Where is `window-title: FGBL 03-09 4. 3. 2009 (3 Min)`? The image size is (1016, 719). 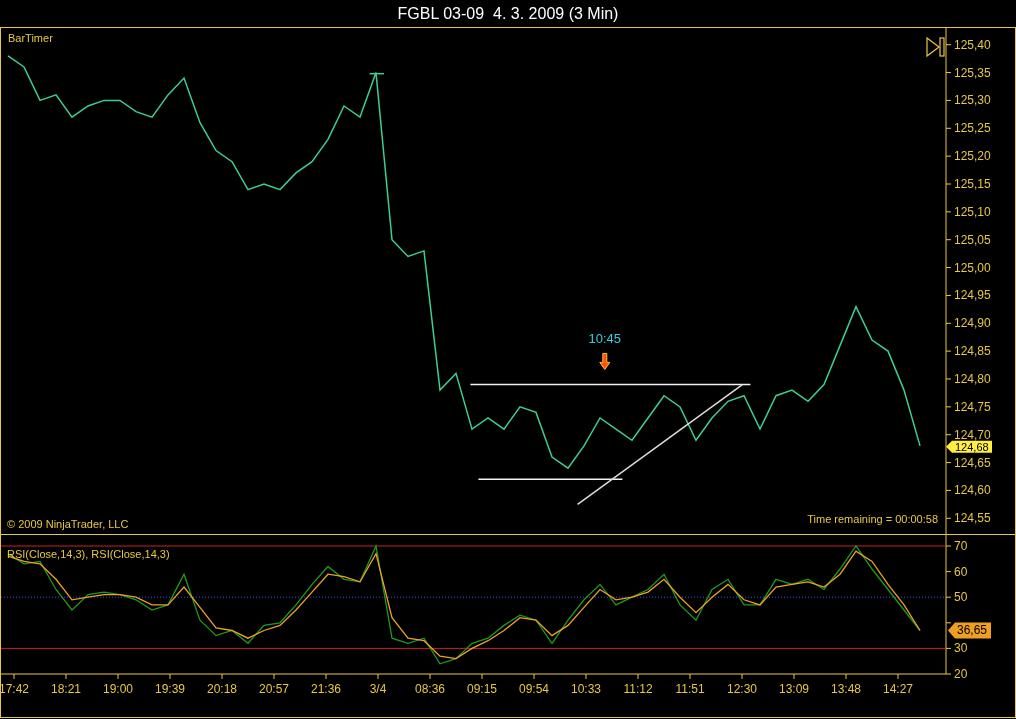 window-title: FGBL 03-09 4. 3. 2009 (3 Min) is located at coordinates (508, 13).